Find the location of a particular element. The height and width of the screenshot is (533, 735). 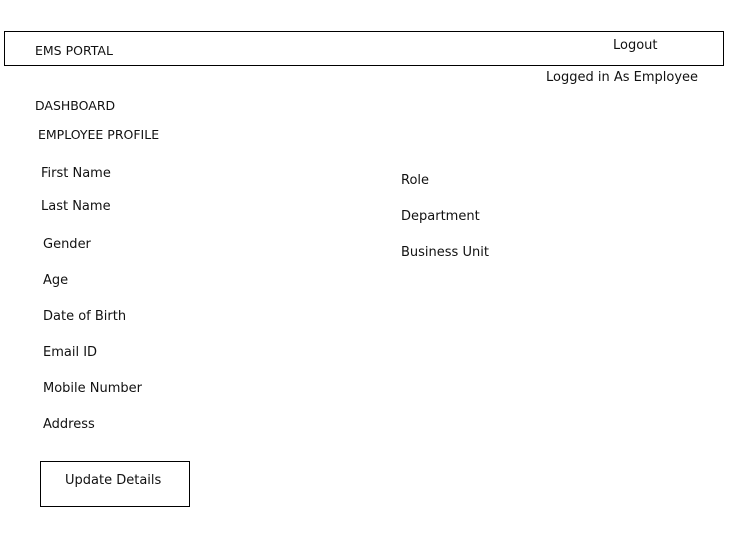

role-label: Role is located at coordinates (415, 180).